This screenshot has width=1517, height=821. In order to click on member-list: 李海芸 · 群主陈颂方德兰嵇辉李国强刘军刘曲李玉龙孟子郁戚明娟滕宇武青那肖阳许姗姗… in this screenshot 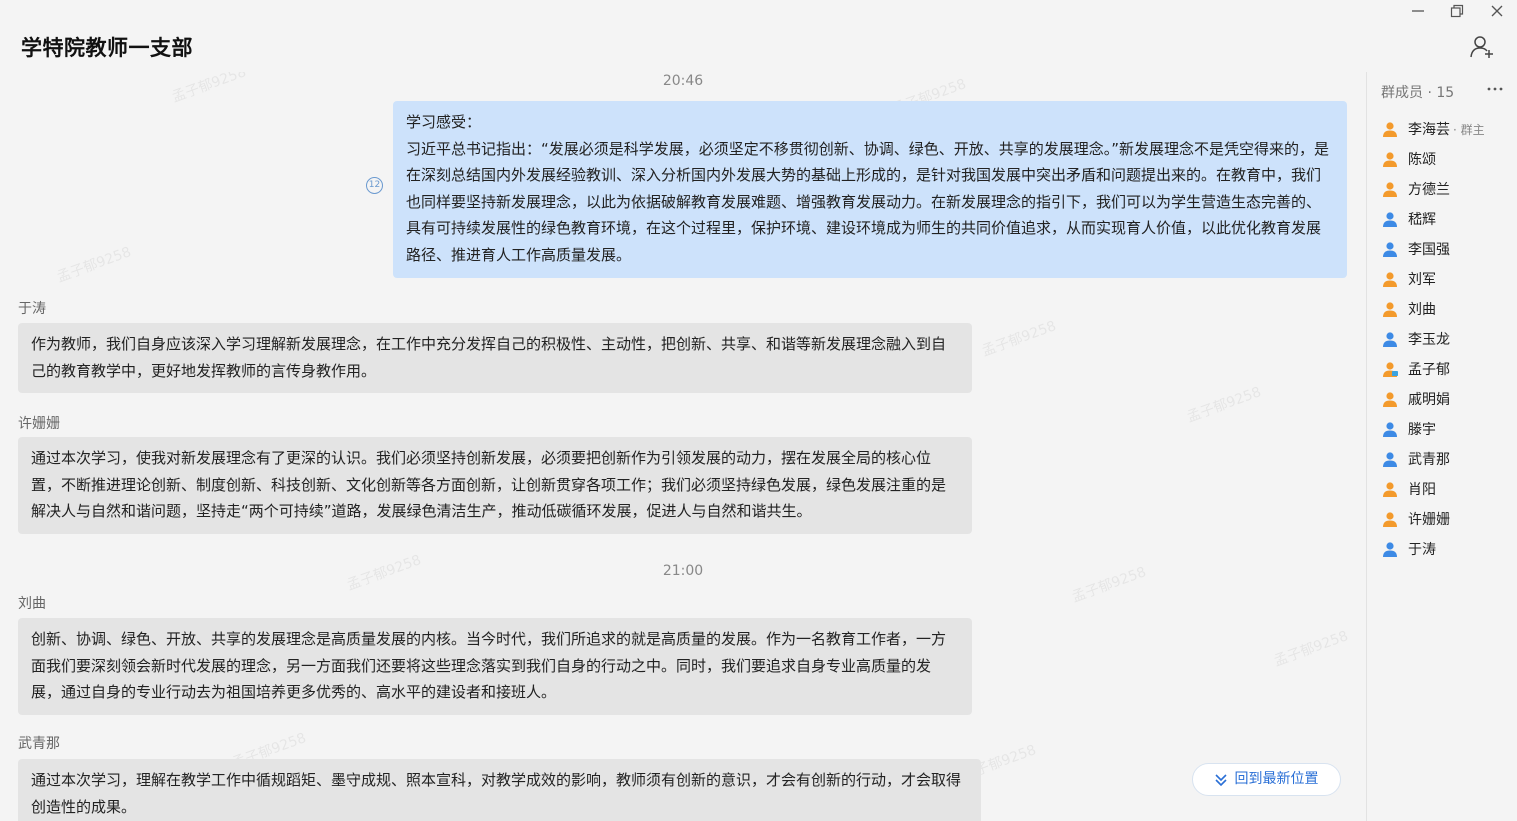, I will do `click(1442, 339)`.